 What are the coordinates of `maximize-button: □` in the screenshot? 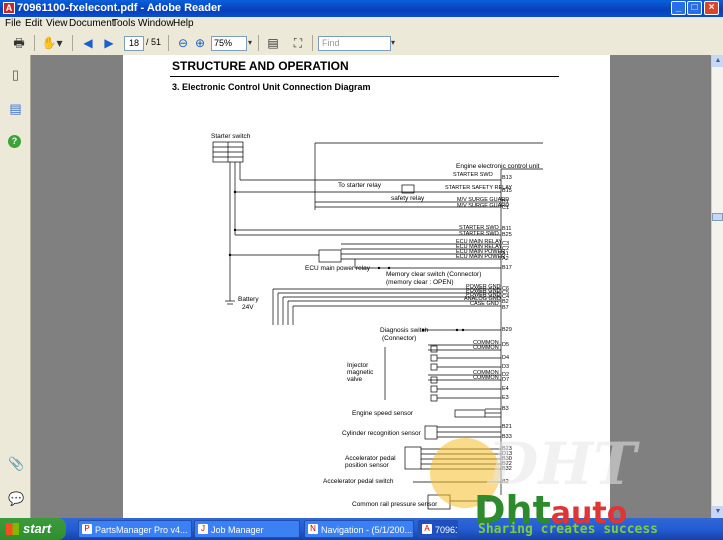 It's located at (694, 8).